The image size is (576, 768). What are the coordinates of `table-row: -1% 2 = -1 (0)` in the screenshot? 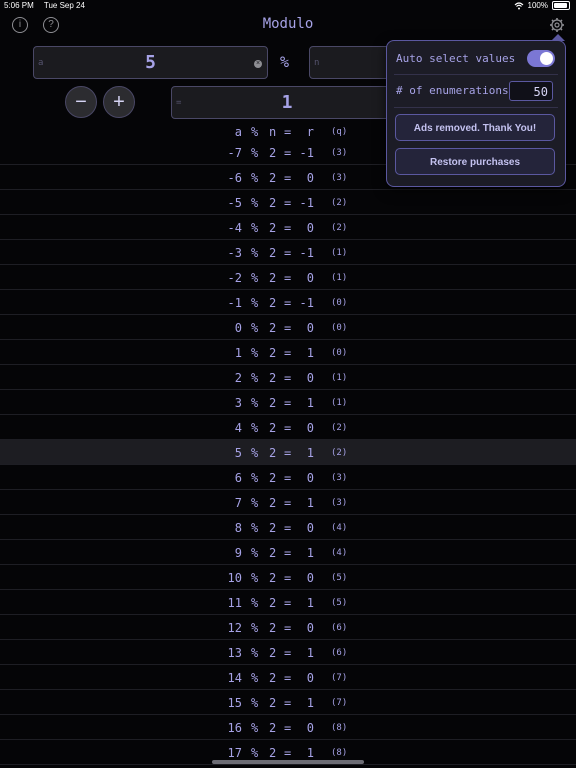 It's located at (288, 302).